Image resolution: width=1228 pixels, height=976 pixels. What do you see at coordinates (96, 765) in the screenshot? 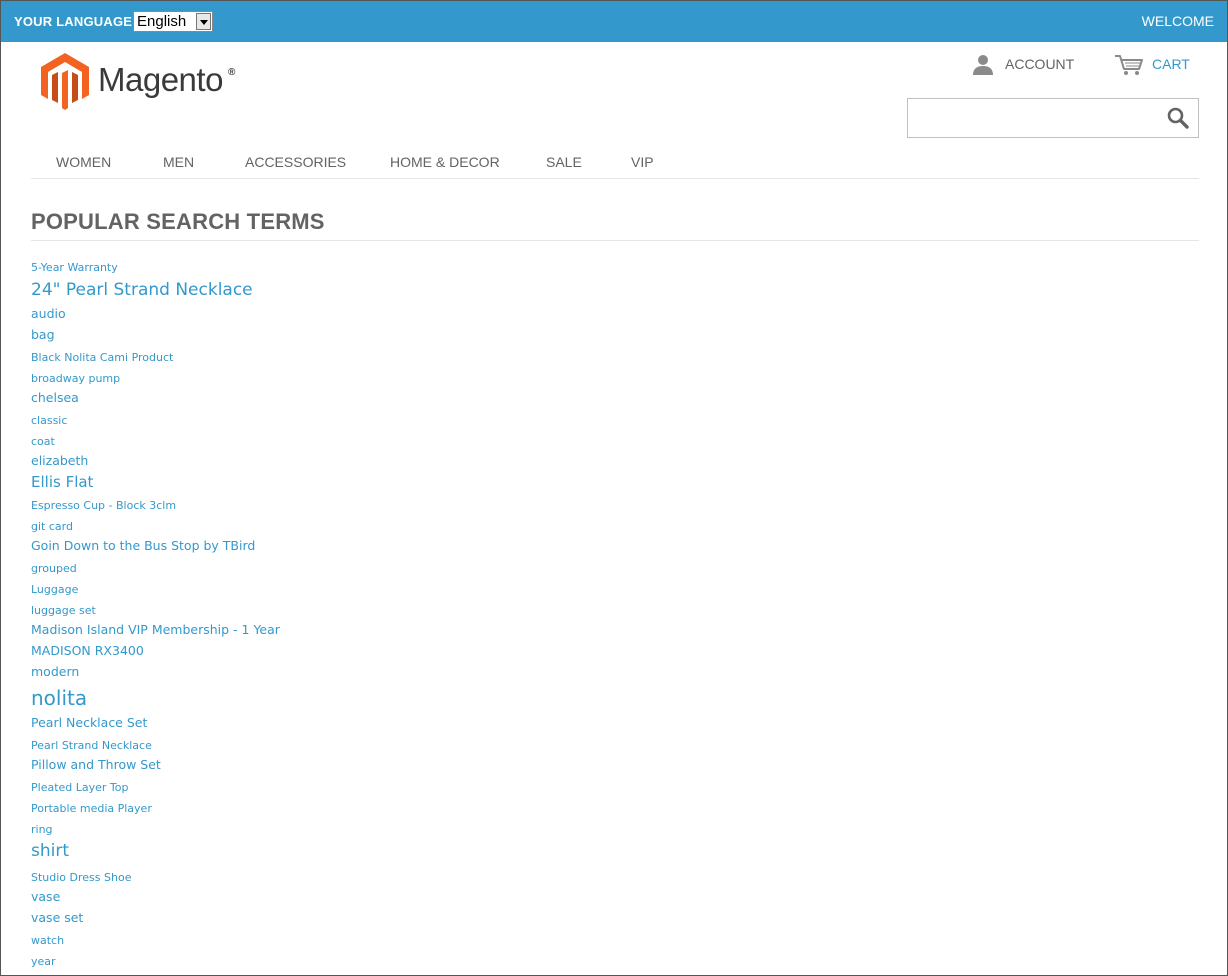
I see `search-term-link: Pillow and Throw Set` at bounding box center [96, 765].